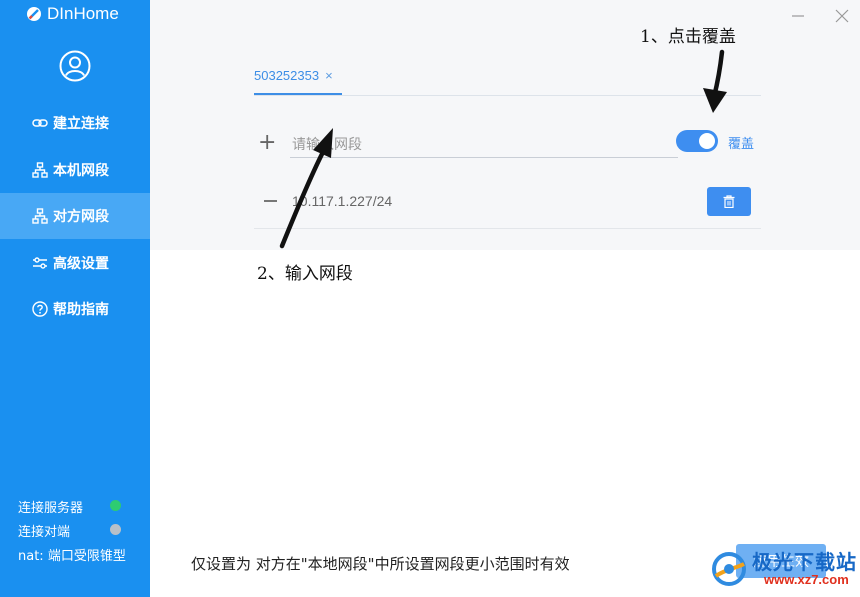 The image size is (860, 597). I want to click on sidebar-item-label: 建立连接, so click(81, 124).